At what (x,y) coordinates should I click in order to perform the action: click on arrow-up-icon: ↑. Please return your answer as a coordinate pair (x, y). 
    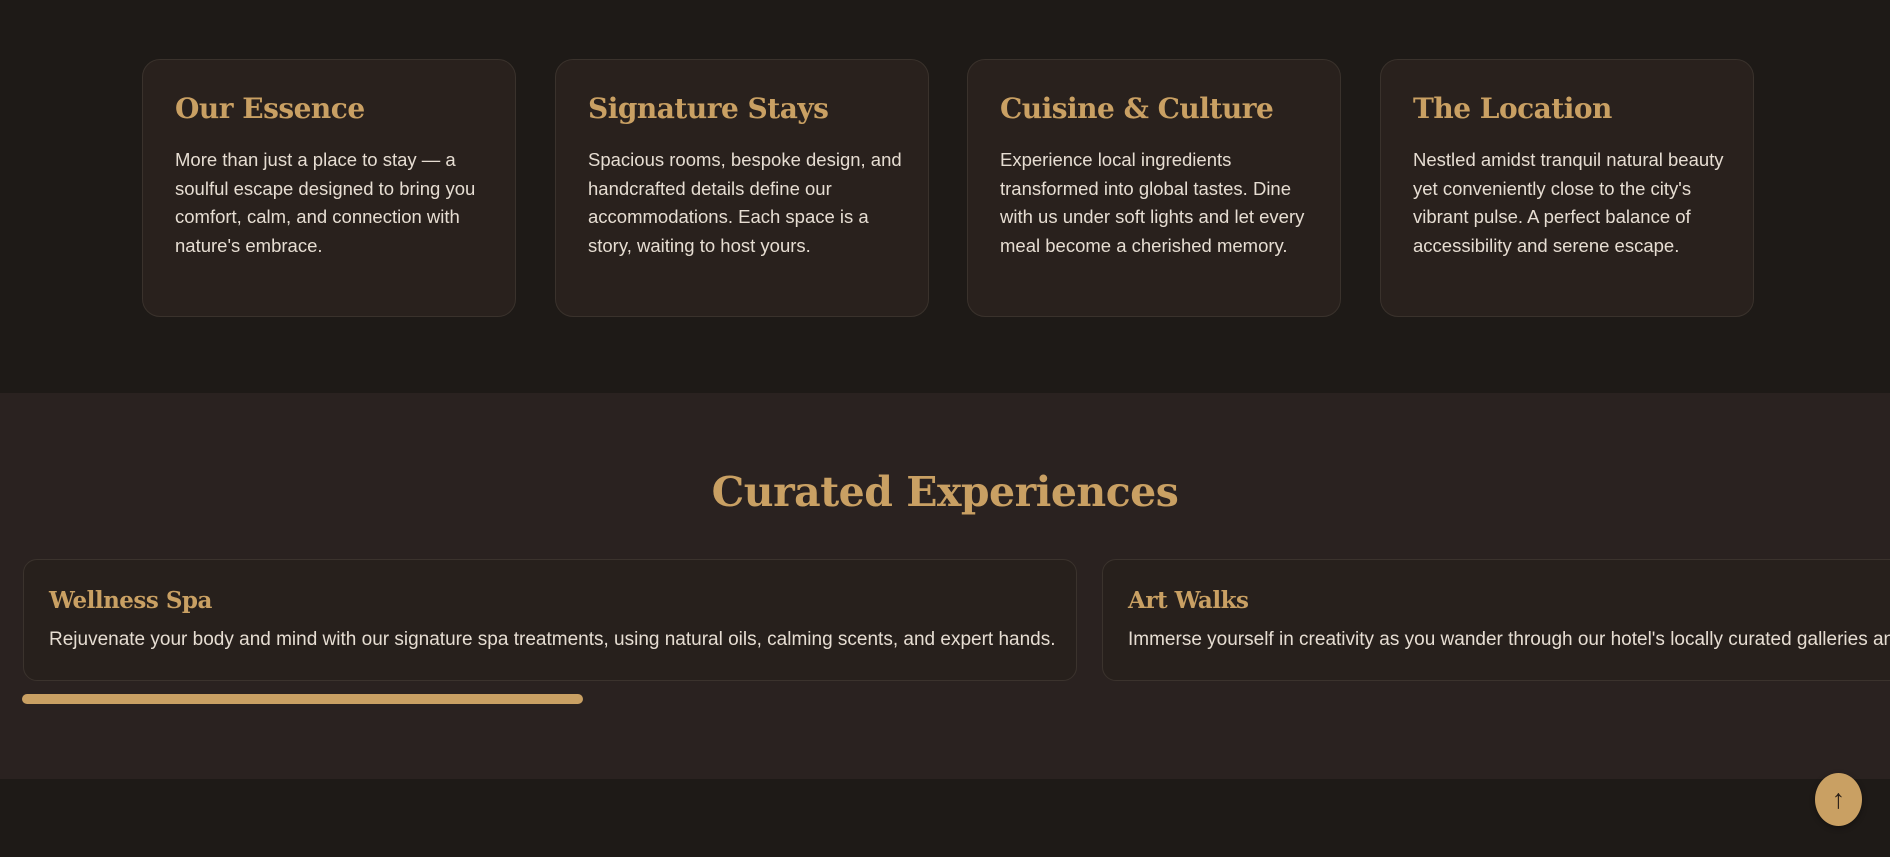
    Looking at the image, I should click on (1838, 799).